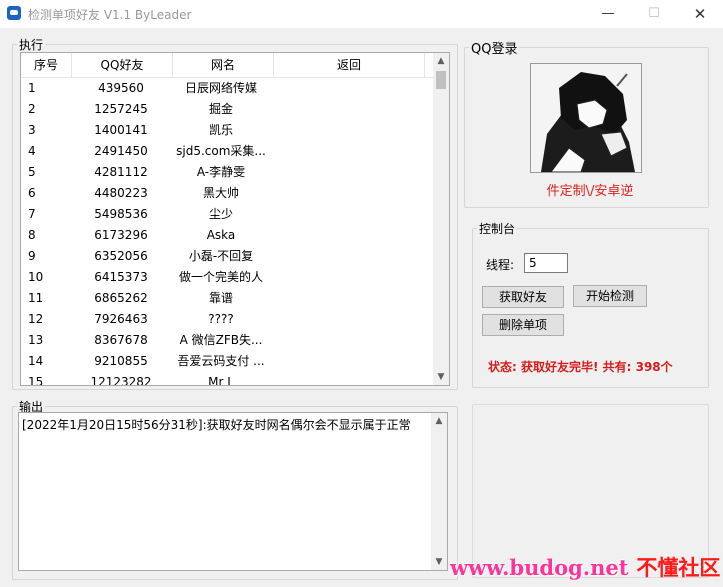  I want to click on maximize-button: ☐, so click(654, 14).